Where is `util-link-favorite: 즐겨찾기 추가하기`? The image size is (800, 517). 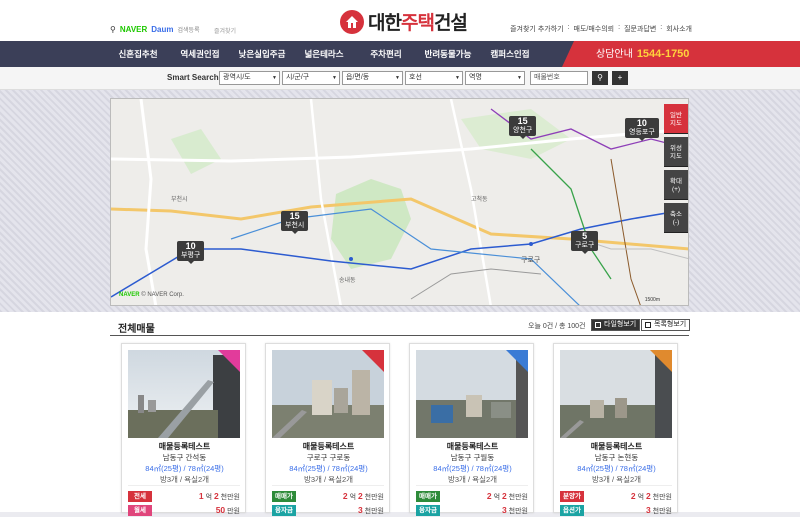
util-link-favorite: 즐겨찾기 추가하기 is located at coordinates (536, 29).